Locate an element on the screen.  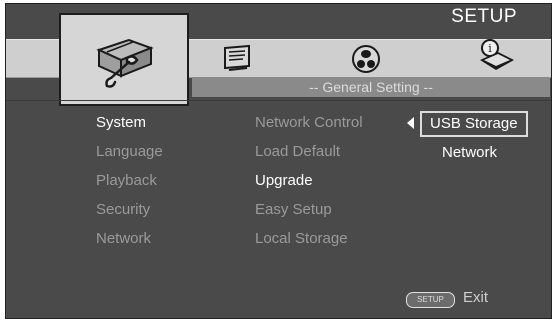
svg-text: i is located at coordinates (490, 48).